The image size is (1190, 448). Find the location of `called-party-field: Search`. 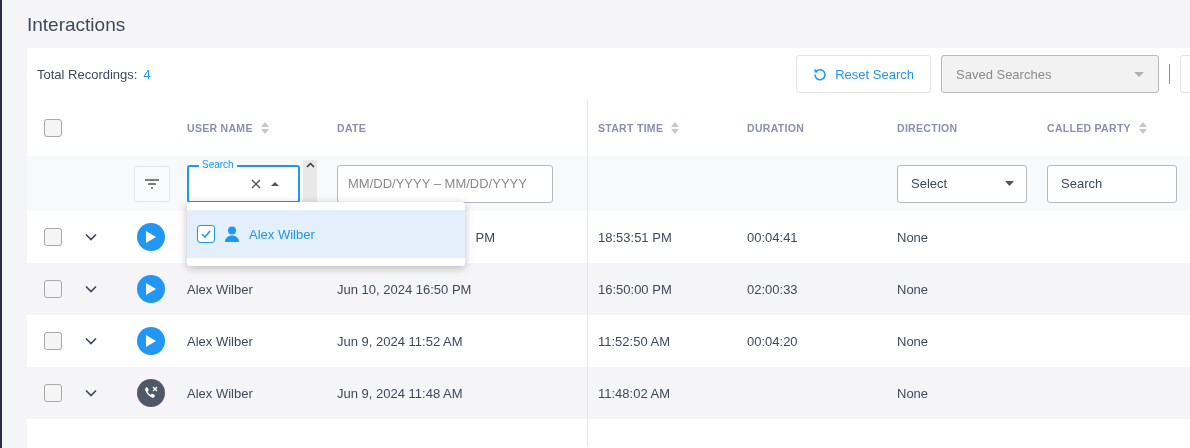

called-party-field: Search is located at coordinates (1112, 183).